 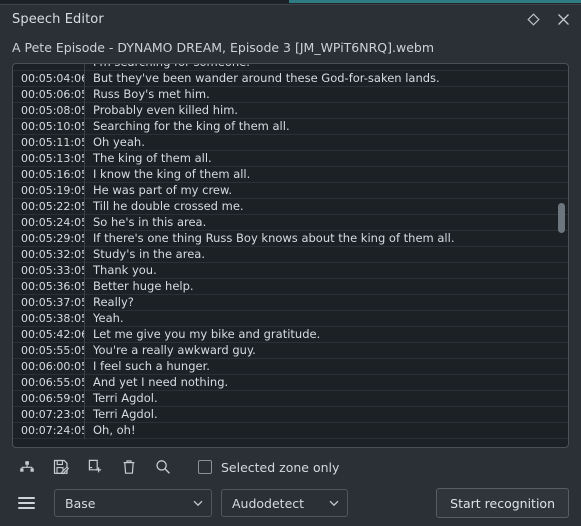 I want to click on row-timestamp, so click(x=49, y=67).